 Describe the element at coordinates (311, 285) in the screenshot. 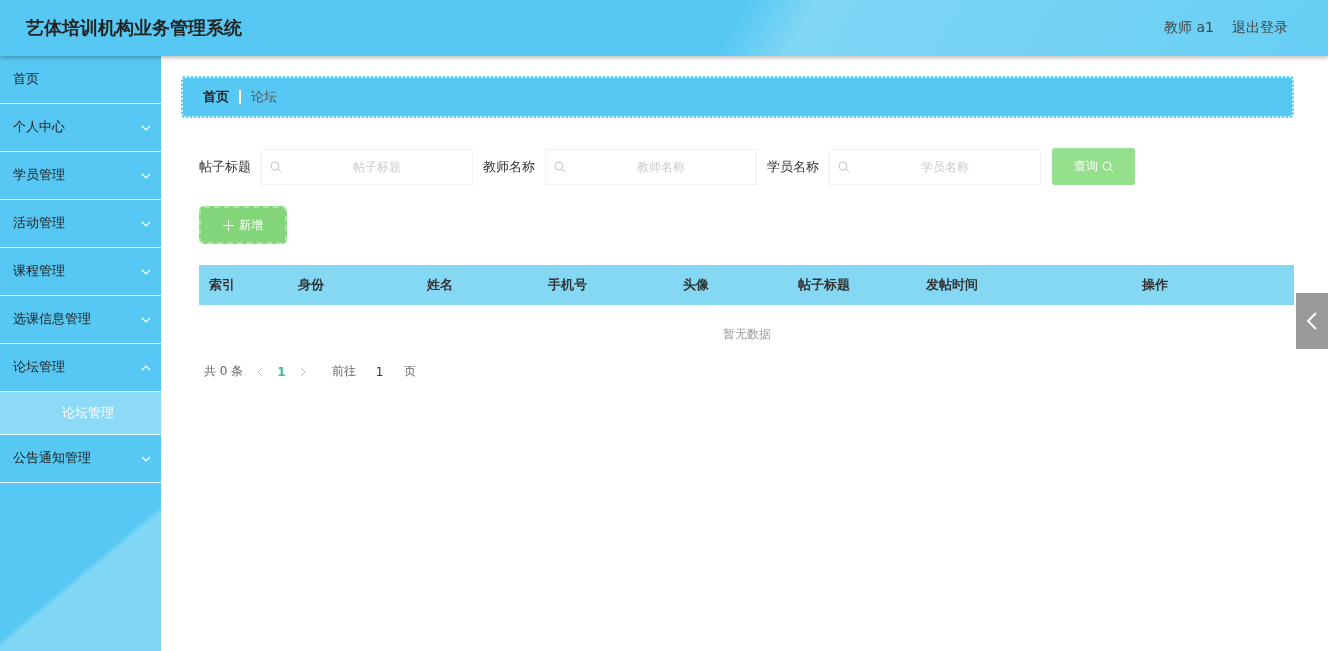

I see `column-header: 身份` at that location.